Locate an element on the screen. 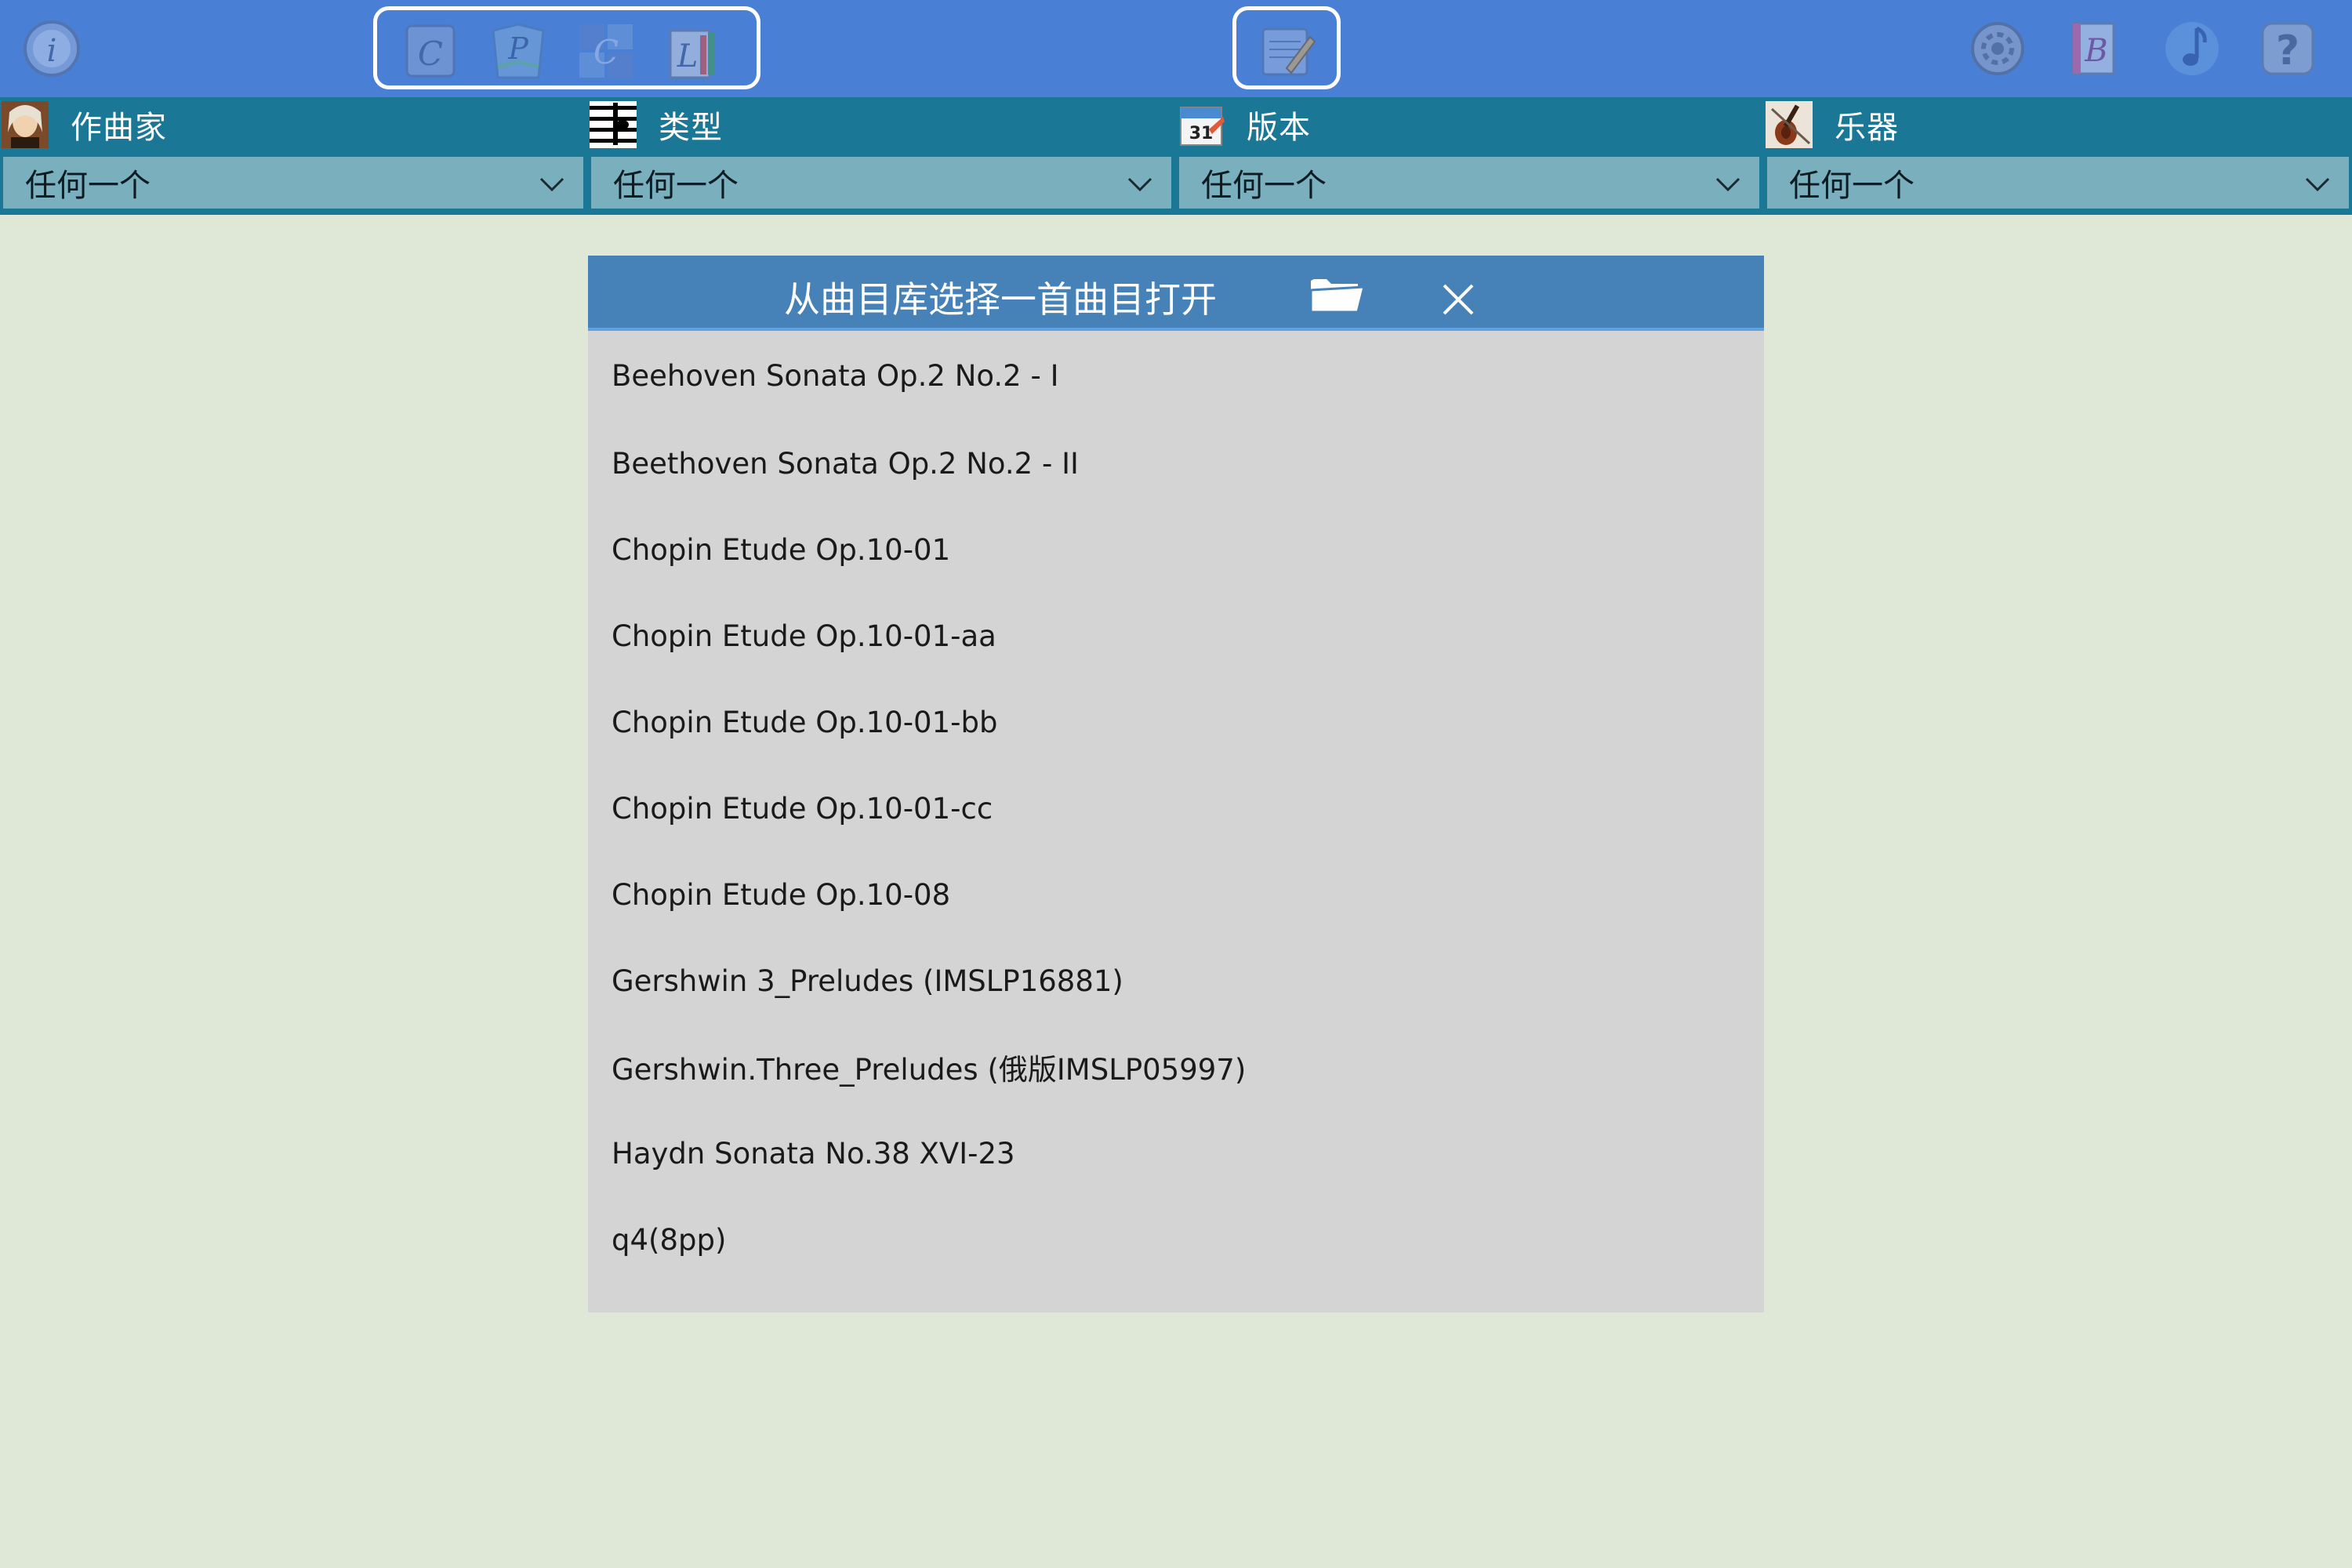 Image resolution: width=2352 pixels, height=1568 pixels. edition-dropdown-value: 任何一个 is located at coordinates (1264, 186).